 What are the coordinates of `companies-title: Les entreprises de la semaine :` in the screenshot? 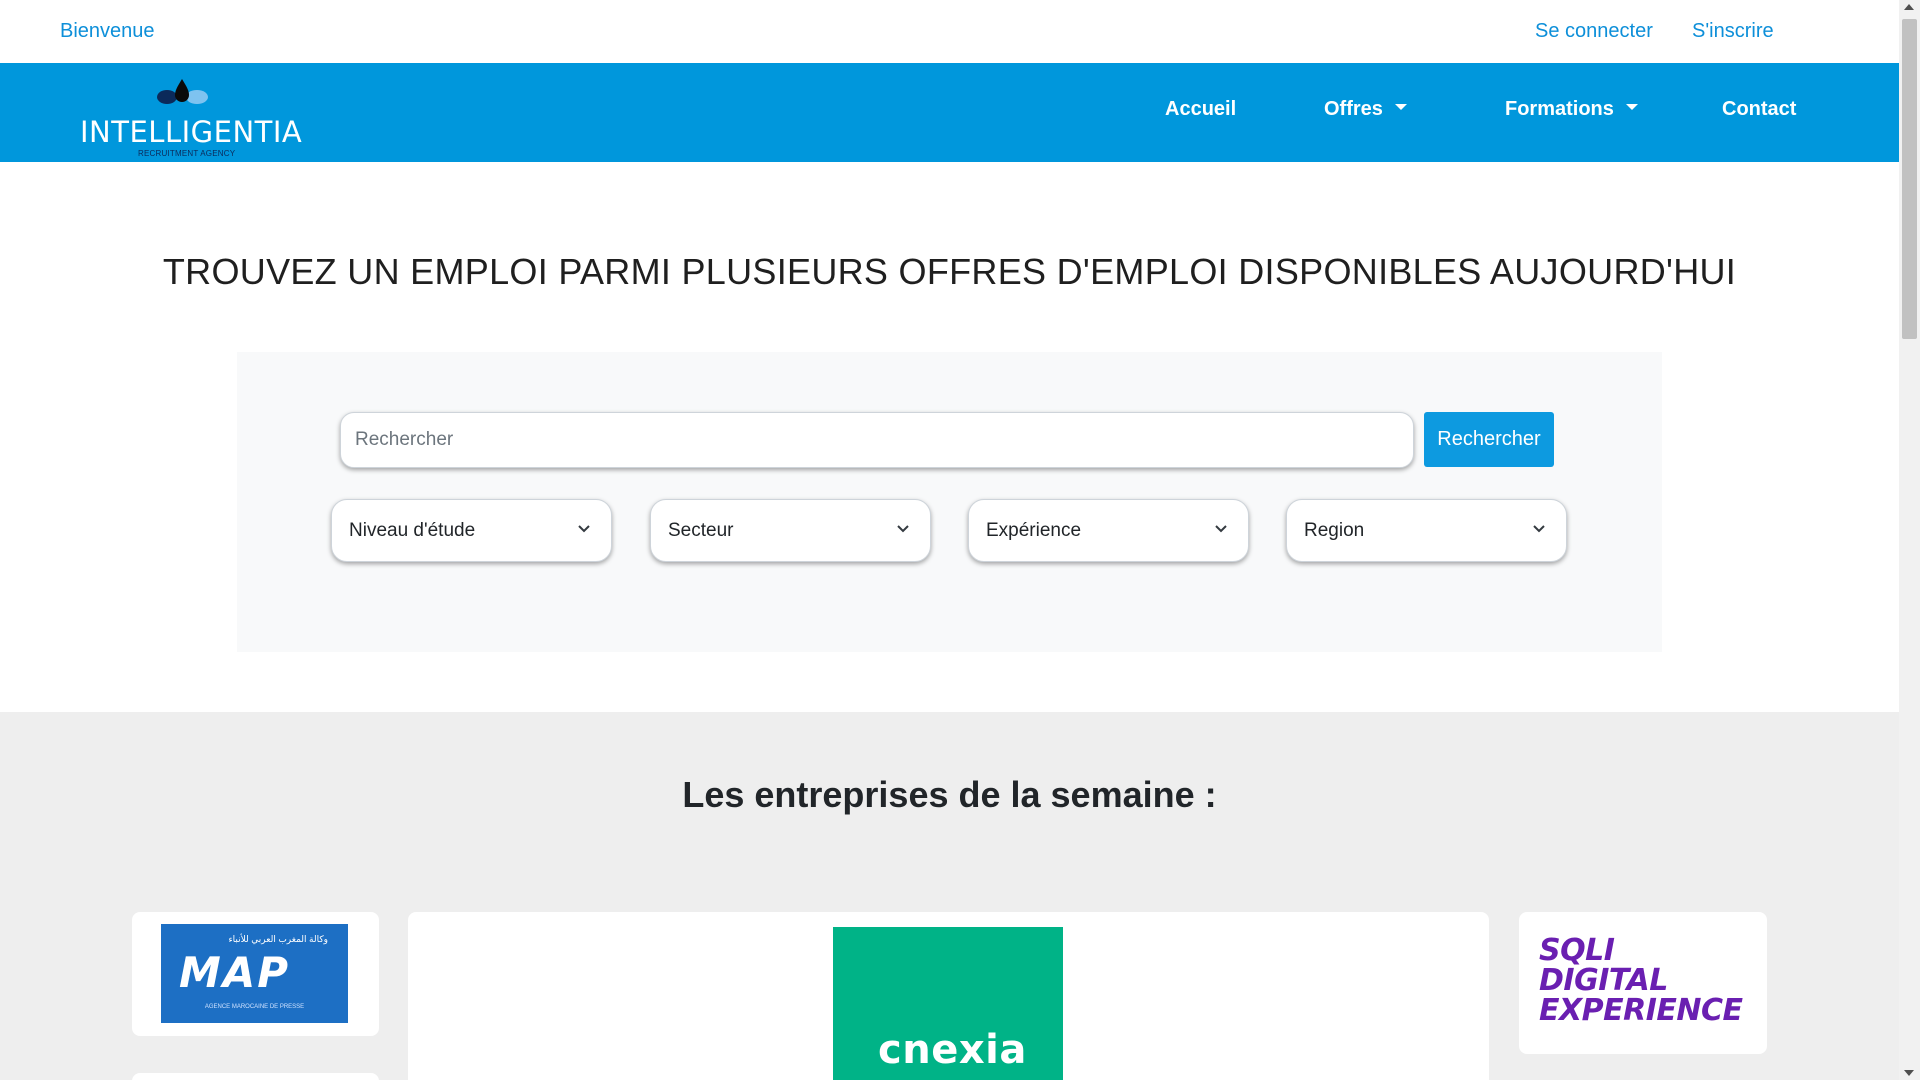 It's located at (949, 794).